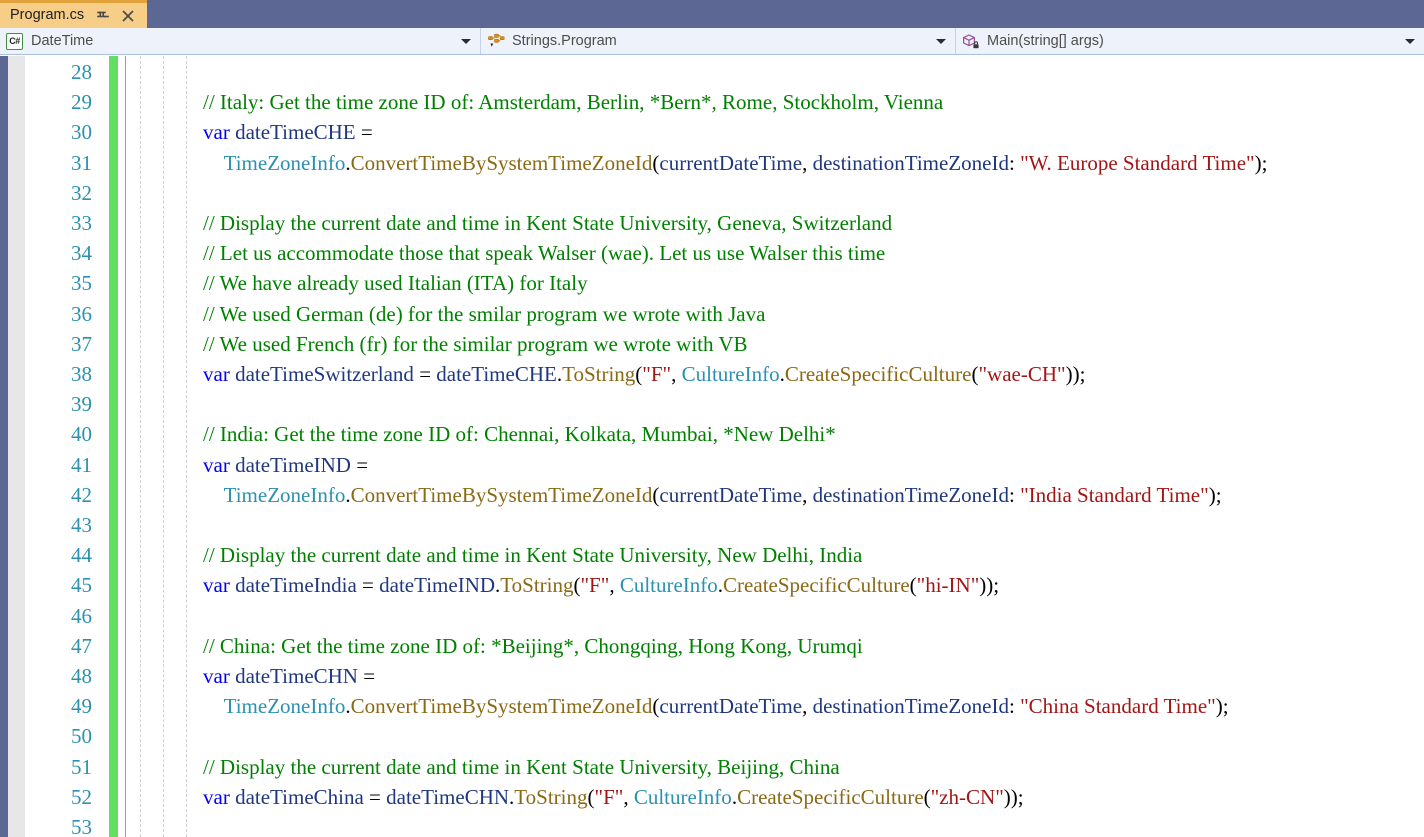 The height and width of the screenshot is (837, 1424). What do you see at coordinates (712, 465) in the screenshot?
I see `code-line: 41 var dateTimeIND =` at bounding box center [712, 465].